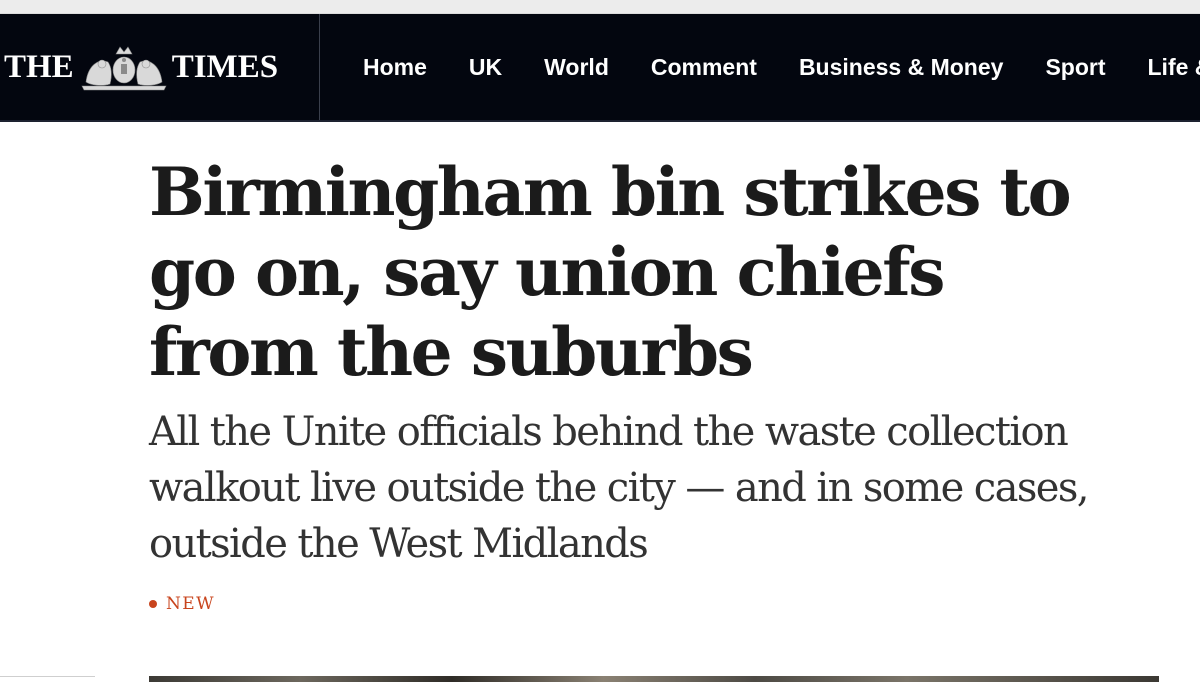 This screenshot has width=1200, height=682. I want to click on nav-item-sport: Sport, so click(1075, 67).